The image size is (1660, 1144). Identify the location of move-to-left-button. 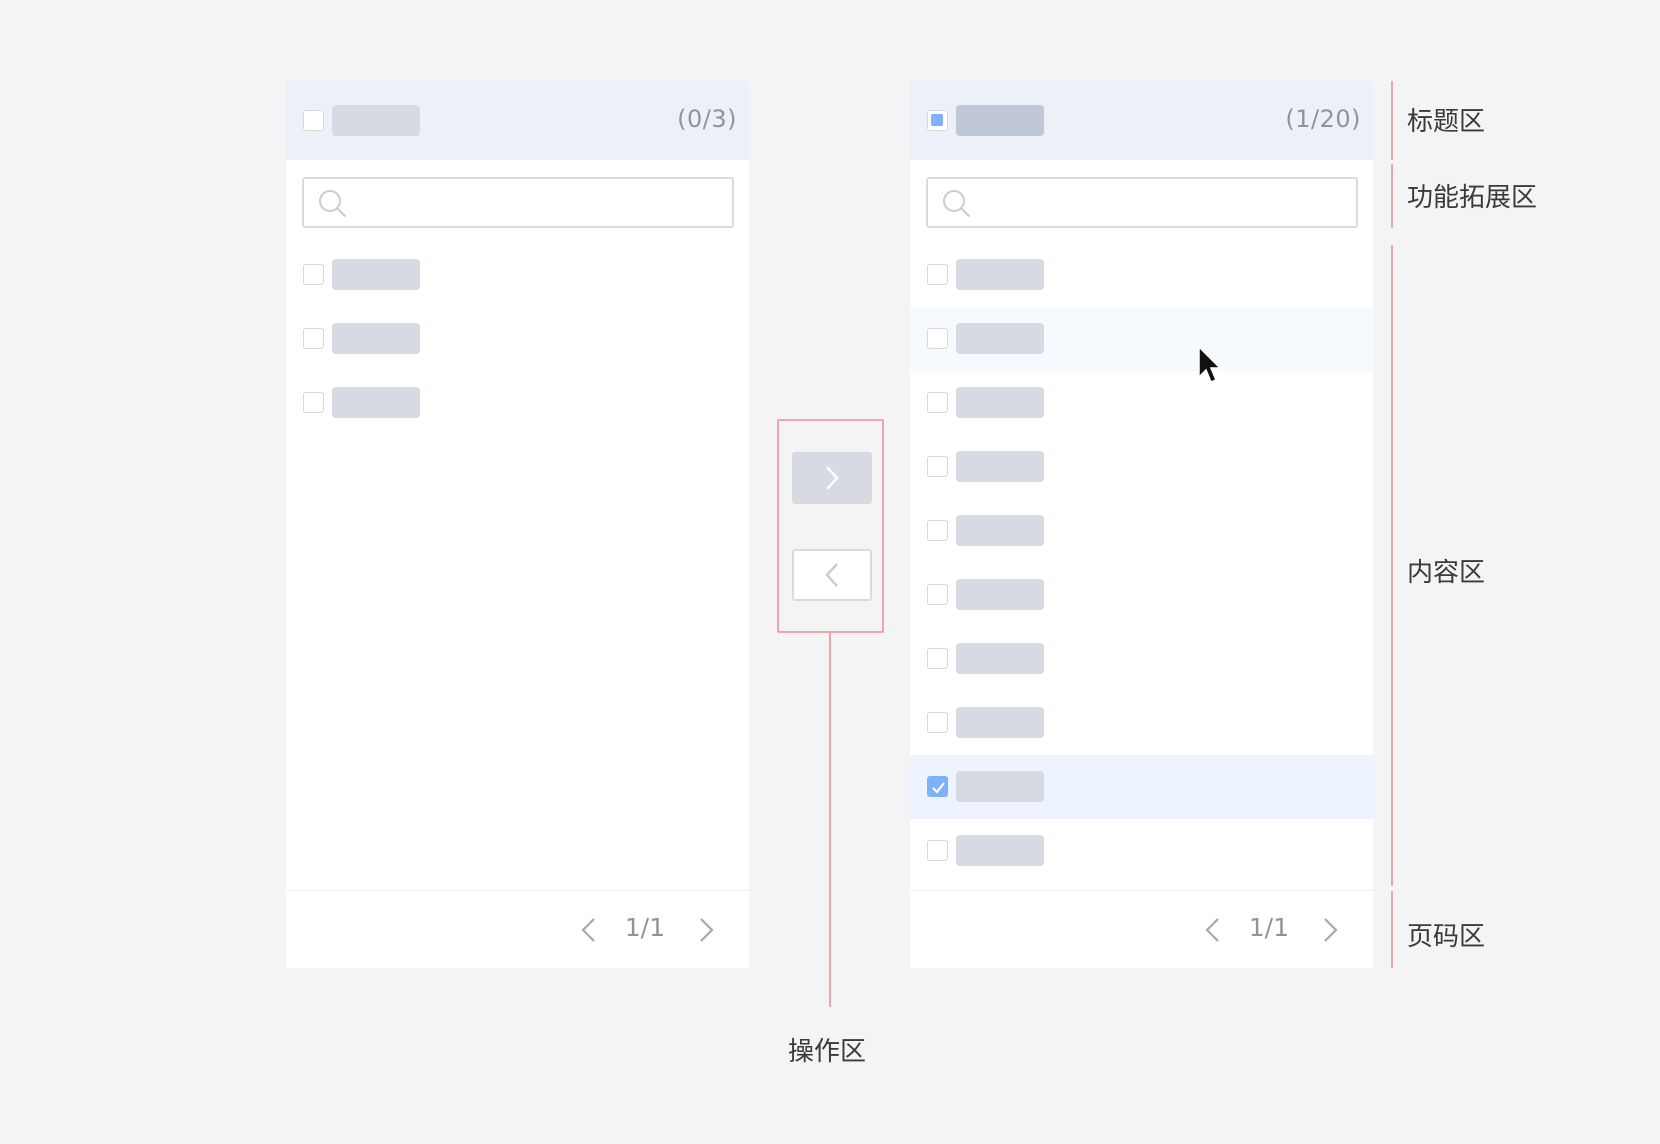
(832, 575).